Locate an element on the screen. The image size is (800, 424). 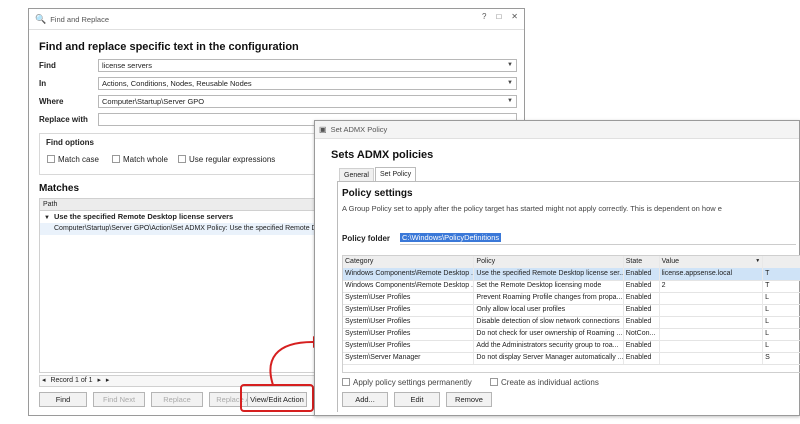
edit-button: Edit is located at coordinates (417, 399).